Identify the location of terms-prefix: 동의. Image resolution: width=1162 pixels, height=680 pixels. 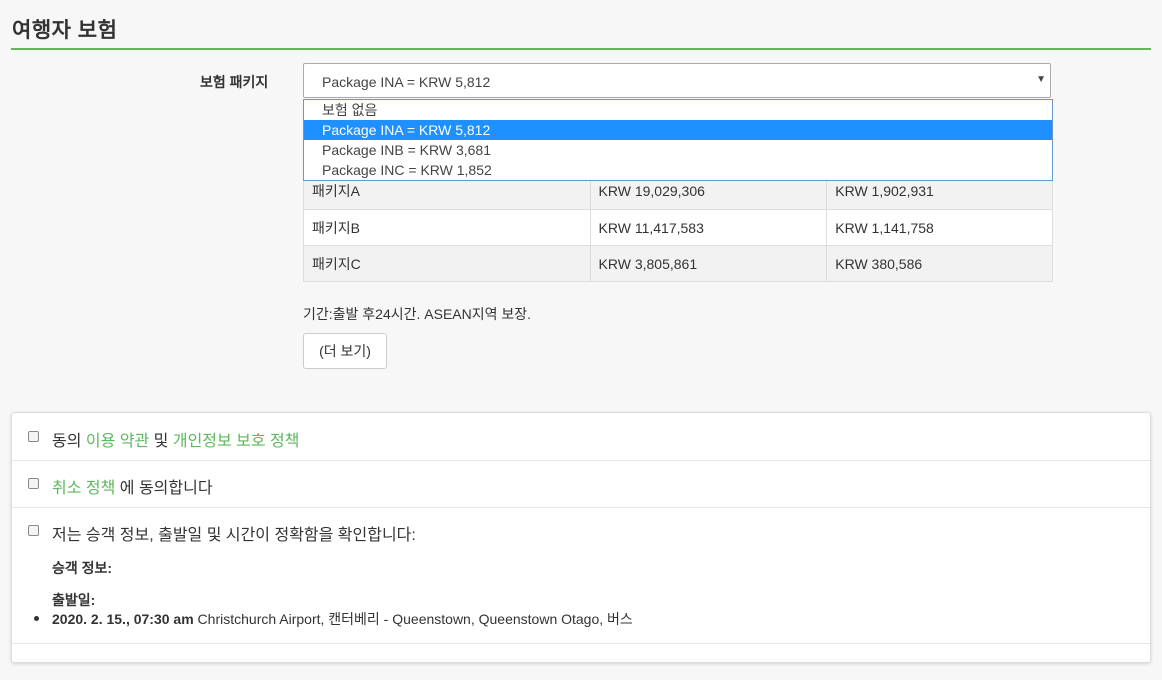
(69, 441).